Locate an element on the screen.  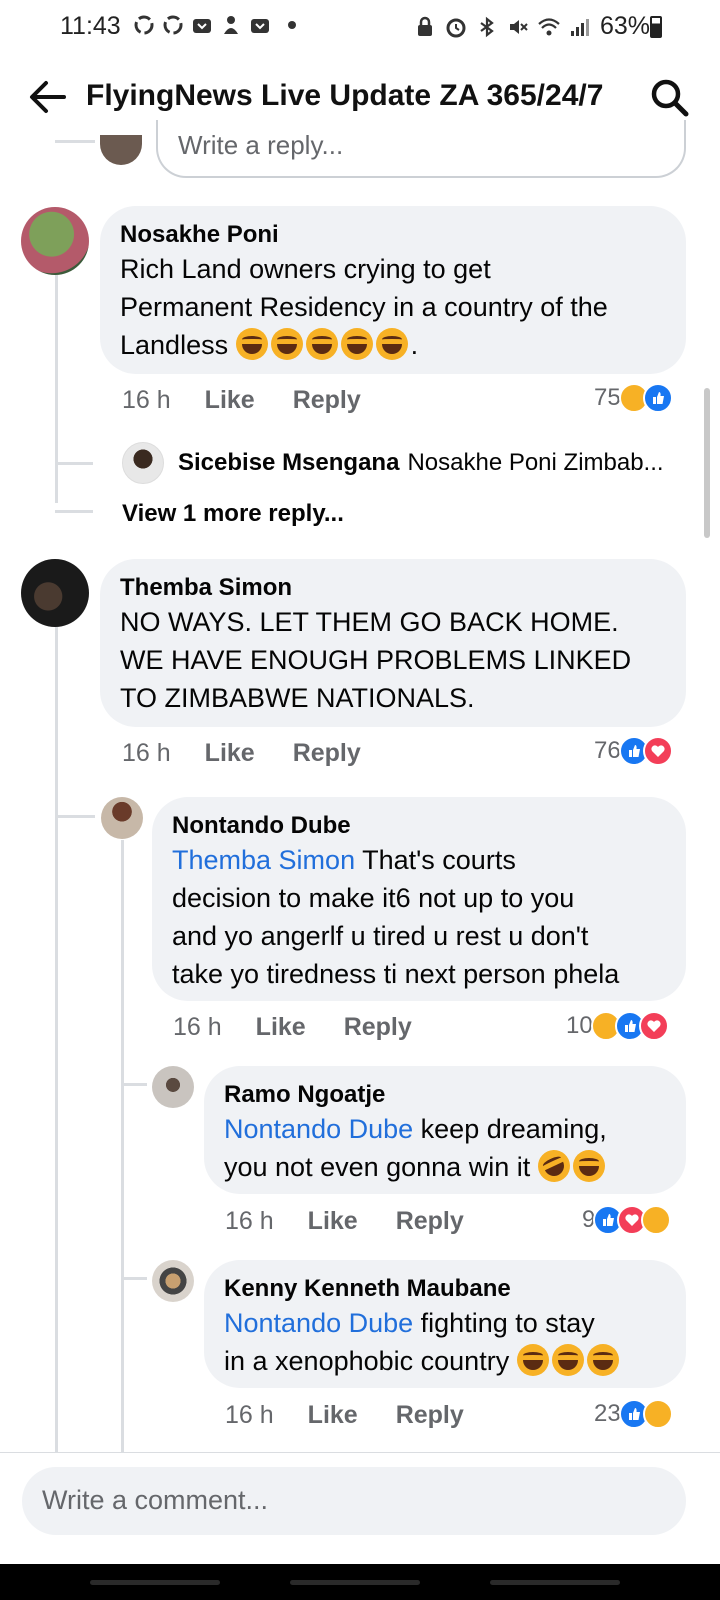
reaction-summary: 10 is located at coordinates (617, 1026).